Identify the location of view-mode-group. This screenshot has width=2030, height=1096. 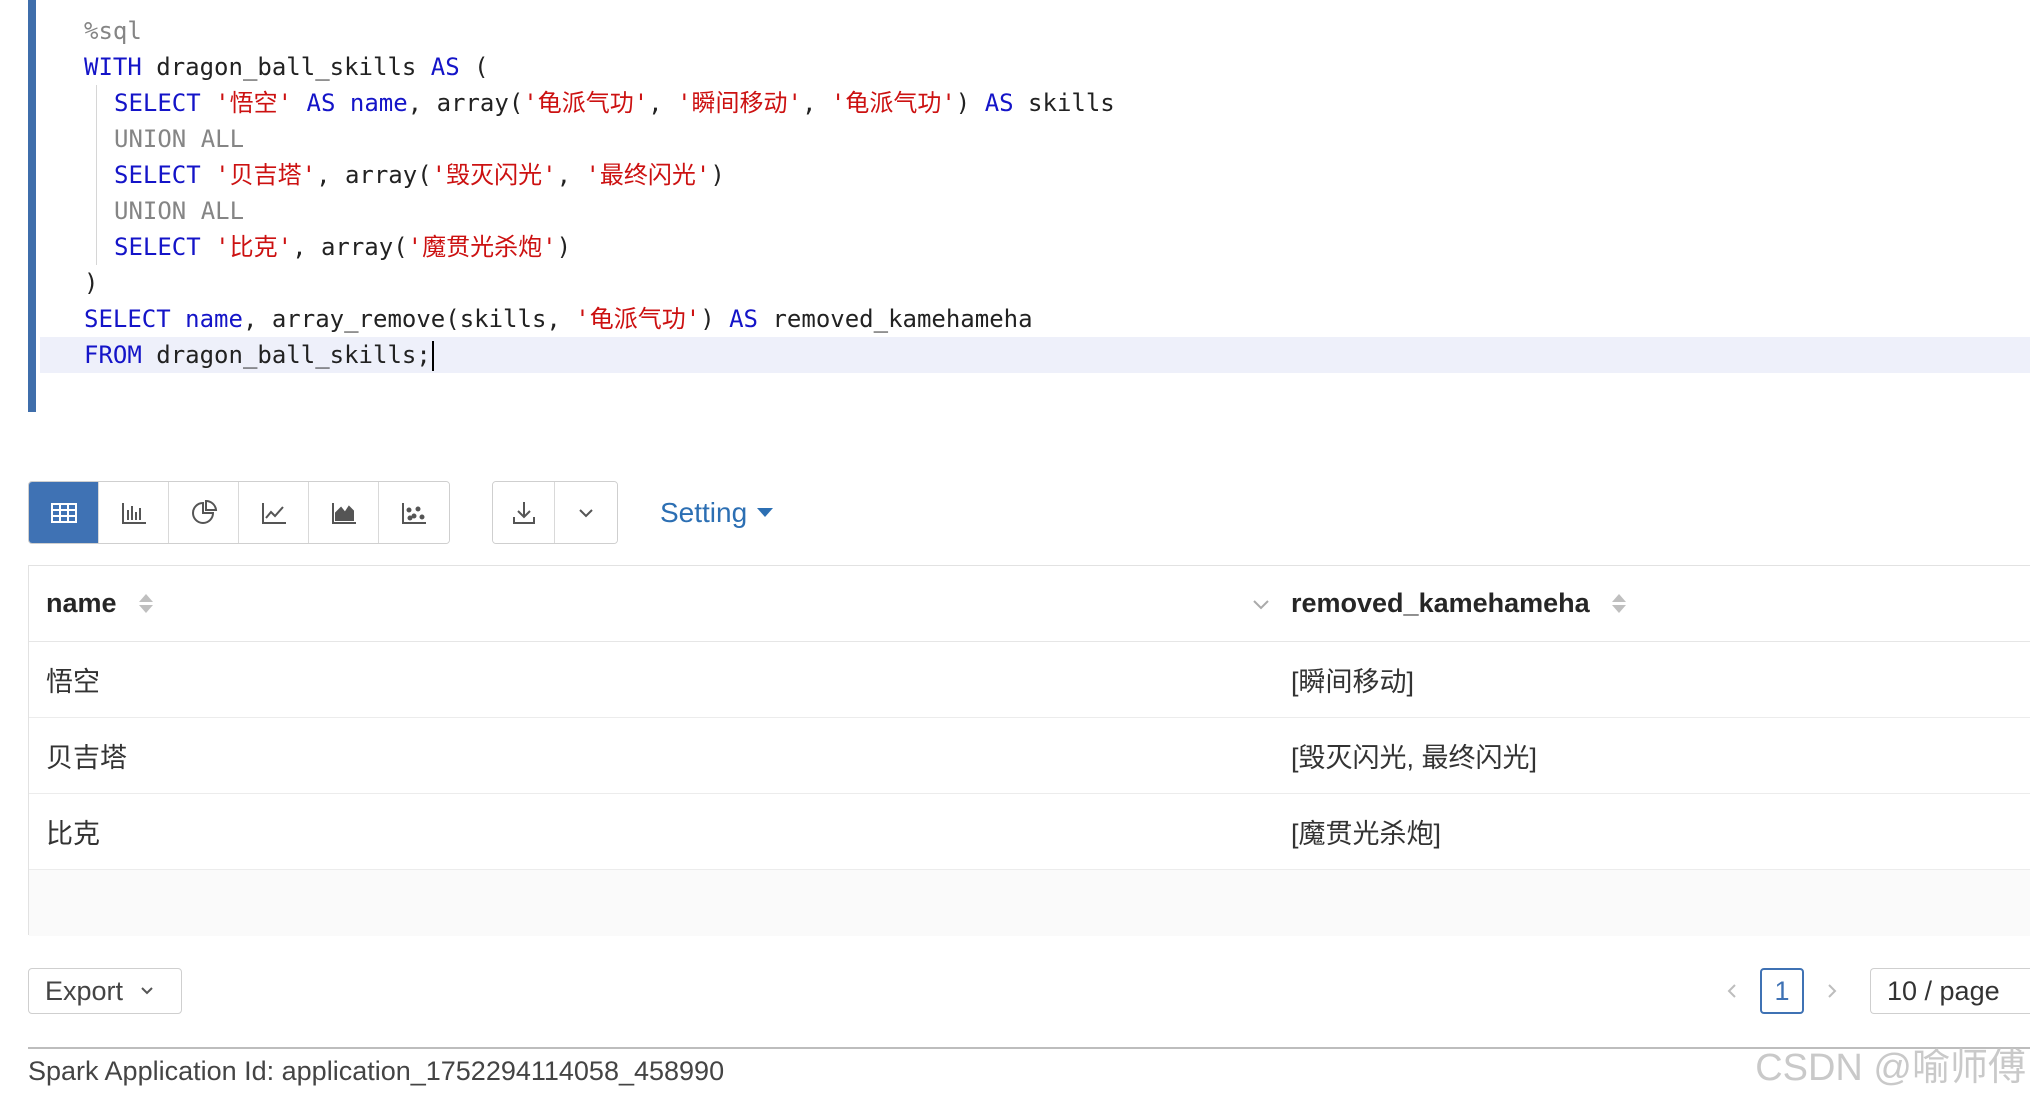
(239, 512).